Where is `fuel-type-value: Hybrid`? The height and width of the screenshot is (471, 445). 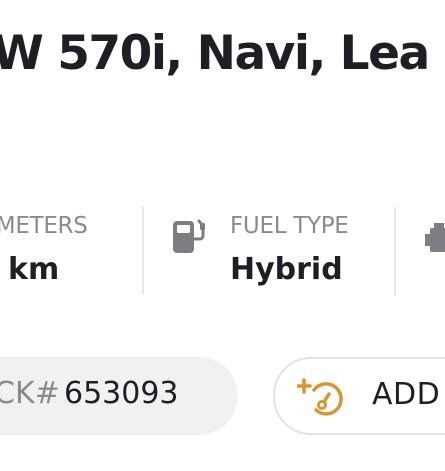 fuel-type-value: Hybrid is located at coordinates (286, 269).